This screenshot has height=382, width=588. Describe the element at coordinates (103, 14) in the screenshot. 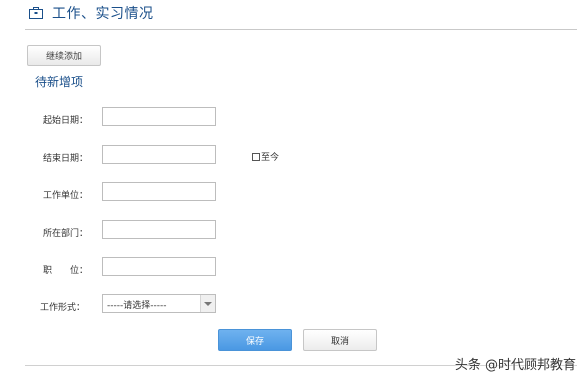

I see `page-title: 工作、实习情况` at that location.